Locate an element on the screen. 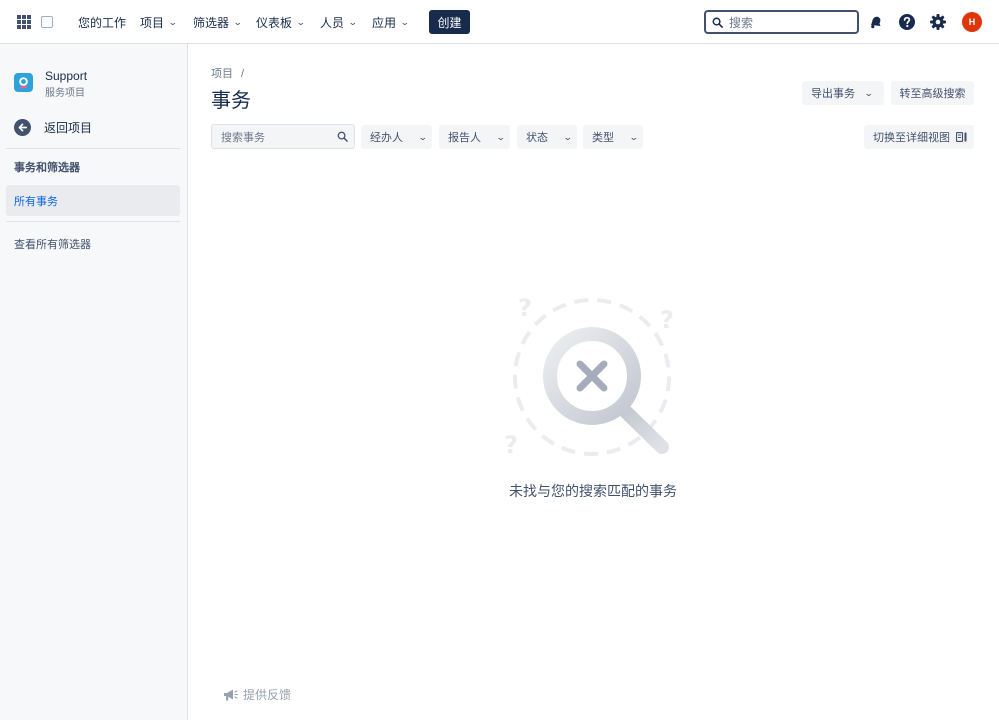 Image resolution: width=999 pixels, height=720 pixels. filter-status: 状态 ⌄ is located at coordinates (547, 137).